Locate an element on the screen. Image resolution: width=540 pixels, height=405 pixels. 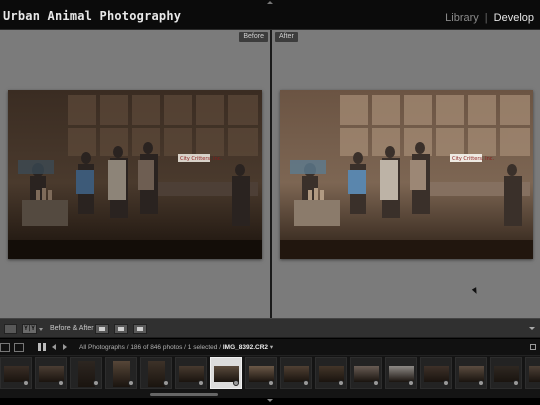
source-name: All Photographs is located at coordinates (102, 347).